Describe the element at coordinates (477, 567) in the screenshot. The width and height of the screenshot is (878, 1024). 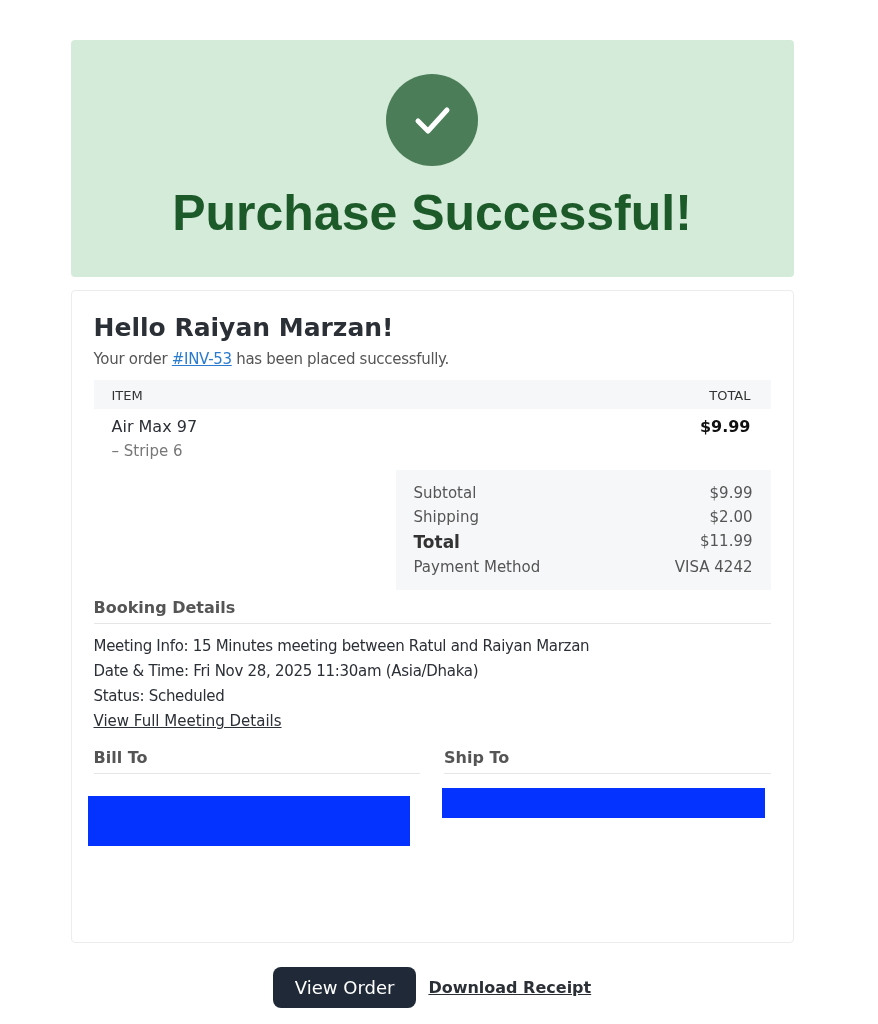
I see `summary-label: Payment Method` at that location.